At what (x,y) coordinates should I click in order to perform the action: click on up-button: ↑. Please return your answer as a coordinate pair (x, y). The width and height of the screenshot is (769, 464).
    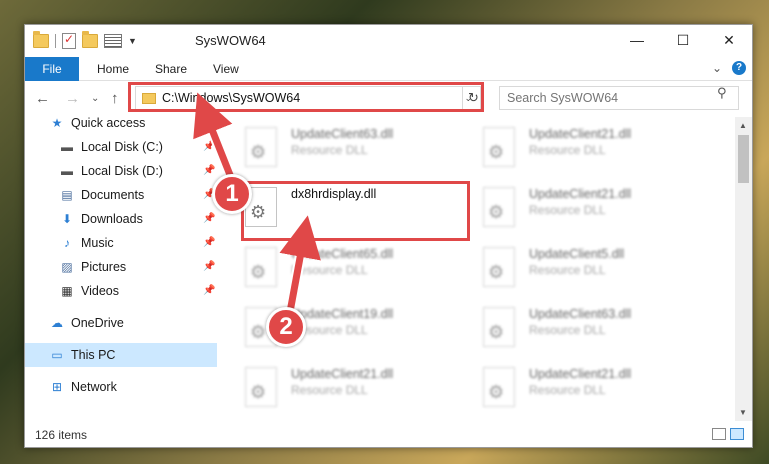
    Looking at the image, I should click on (115, 98).